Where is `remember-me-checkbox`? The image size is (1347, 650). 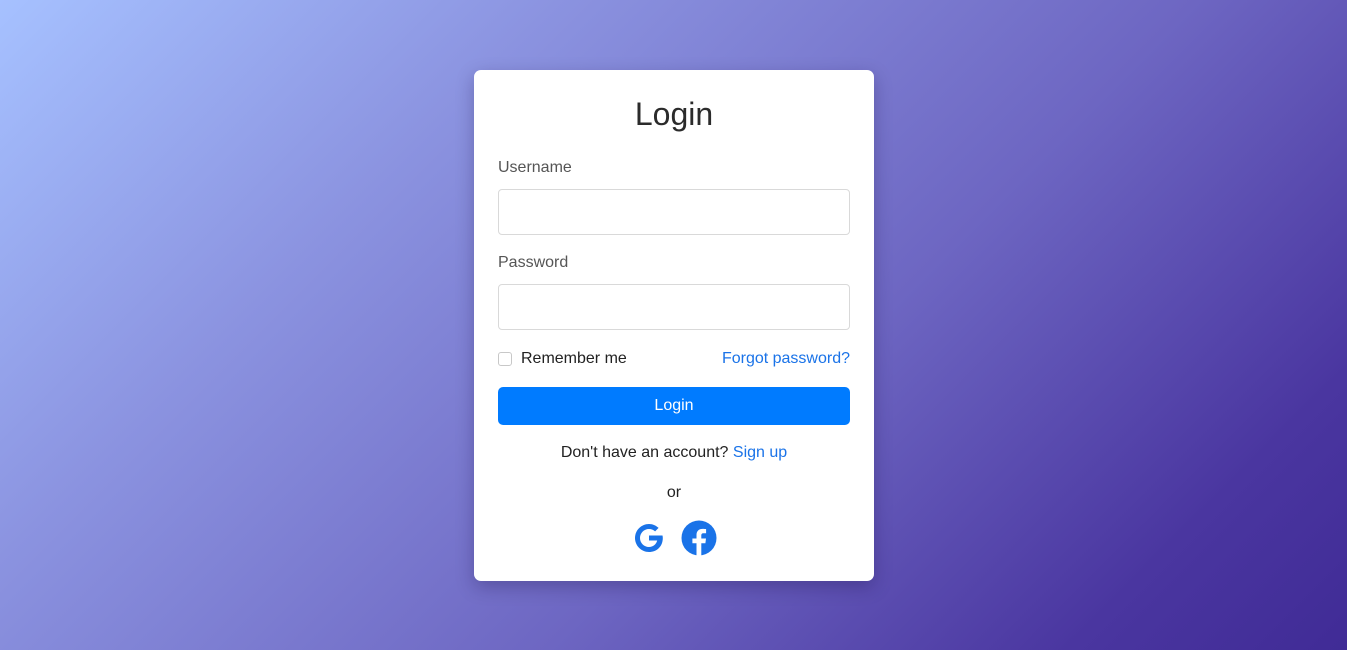
remember-me-checkbox is located at coordinates (505, 359).